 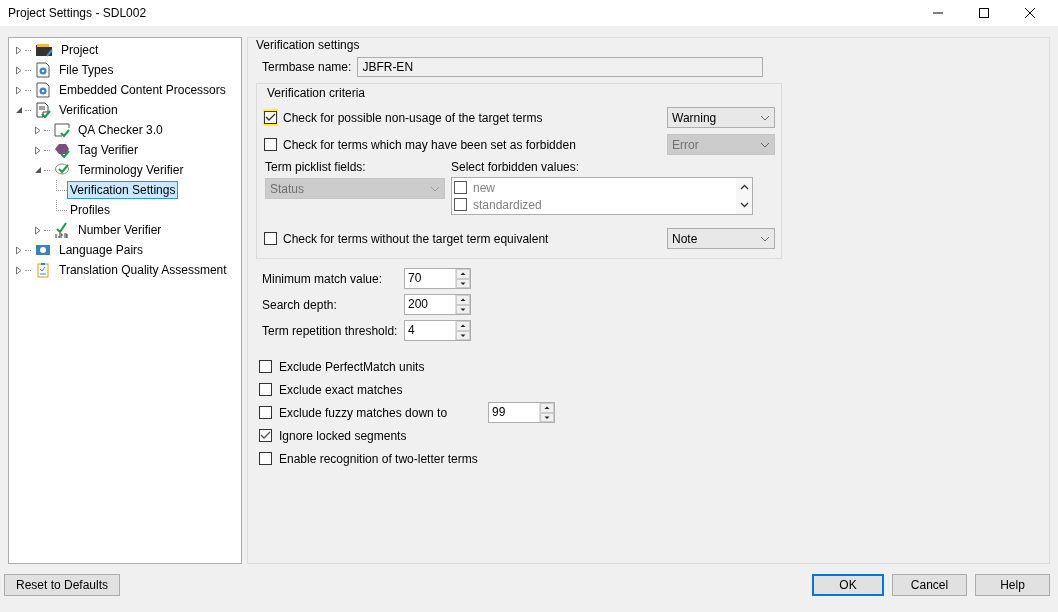 What do you see at coordinates (300, 304) in the screenshot?
I see `field-label: Search depth:` at bounding box center [300, 304].